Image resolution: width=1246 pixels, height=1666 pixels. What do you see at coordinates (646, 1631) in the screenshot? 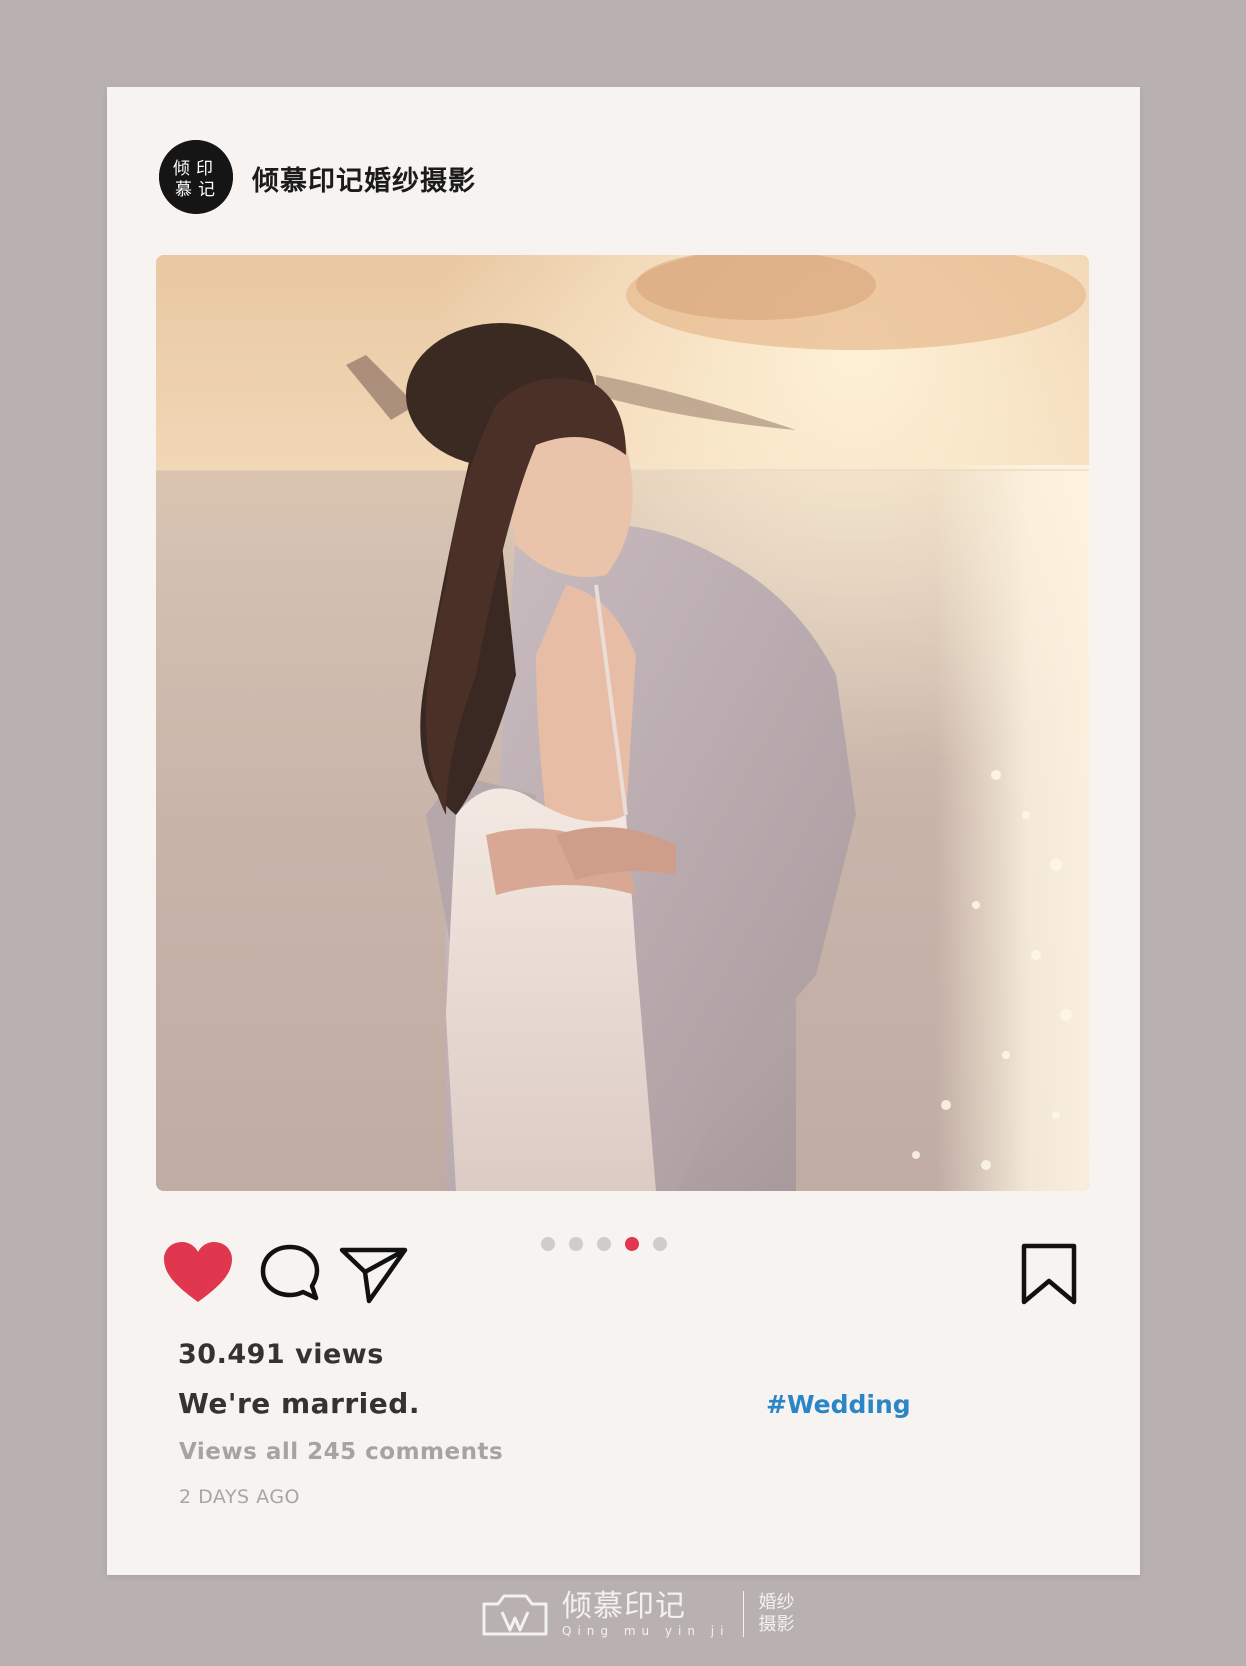
I see `footer-pinyin: Qing mu yin ji` at bounding box center [646, 1631].